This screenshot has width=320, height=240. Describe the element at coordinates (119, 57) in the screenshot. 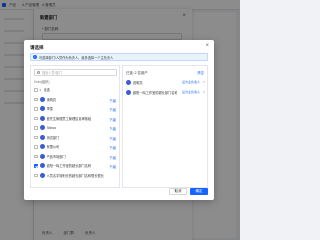

I see `info-notice: i 可选择部门/人员作为负责人，最多选择一个主负责人` at that location.